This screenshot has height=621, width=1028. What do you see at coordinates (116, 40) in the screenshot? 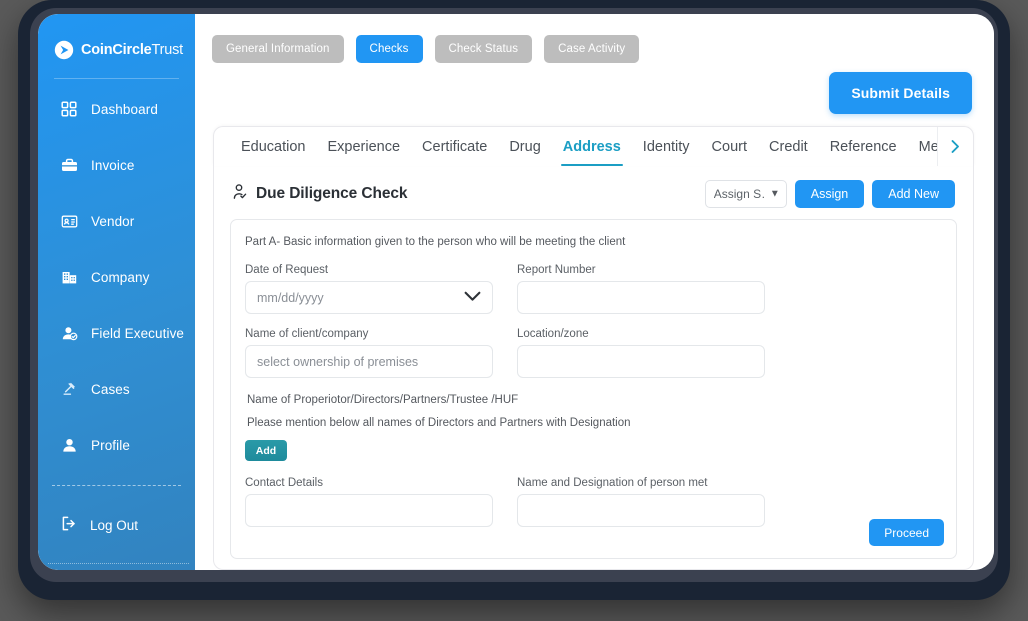
I see `brand: CoinCircleTrust` at bounding box center [116, 40].